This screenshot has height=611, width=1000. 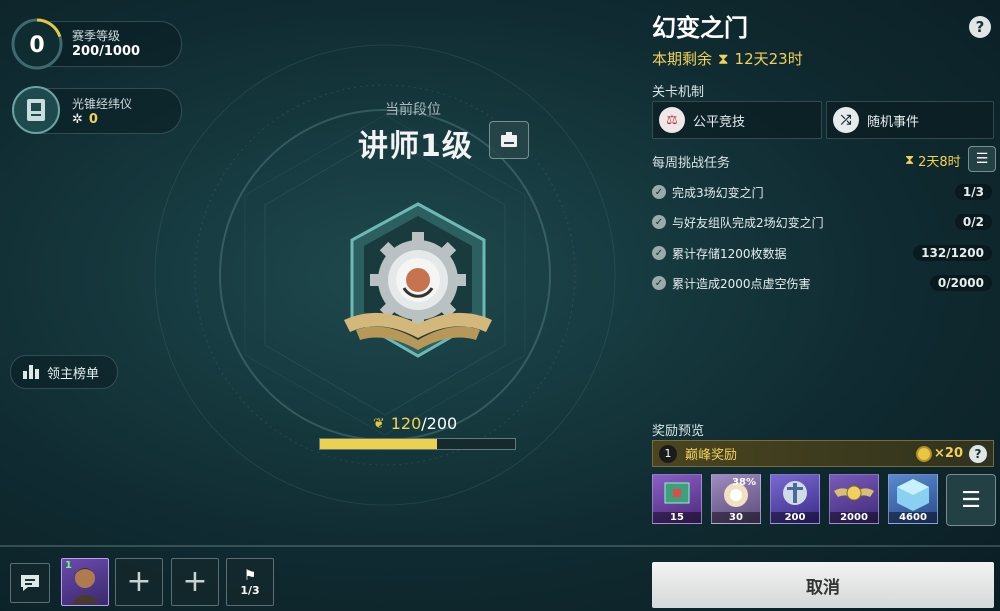 What do you see at coordinates (102, 104) in the screenshot?
I see `device-label: 光锥经纬仪` at bounding box center [102, 104].